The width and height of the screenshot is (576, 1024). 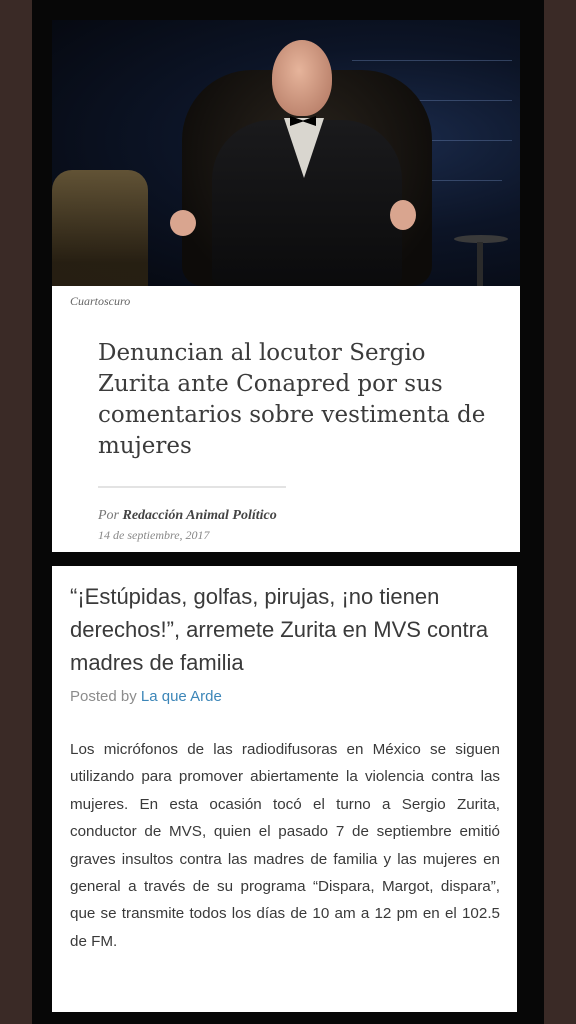 I want to click on posted-by: Posted by La que Arde, so click(x=146, y=696).